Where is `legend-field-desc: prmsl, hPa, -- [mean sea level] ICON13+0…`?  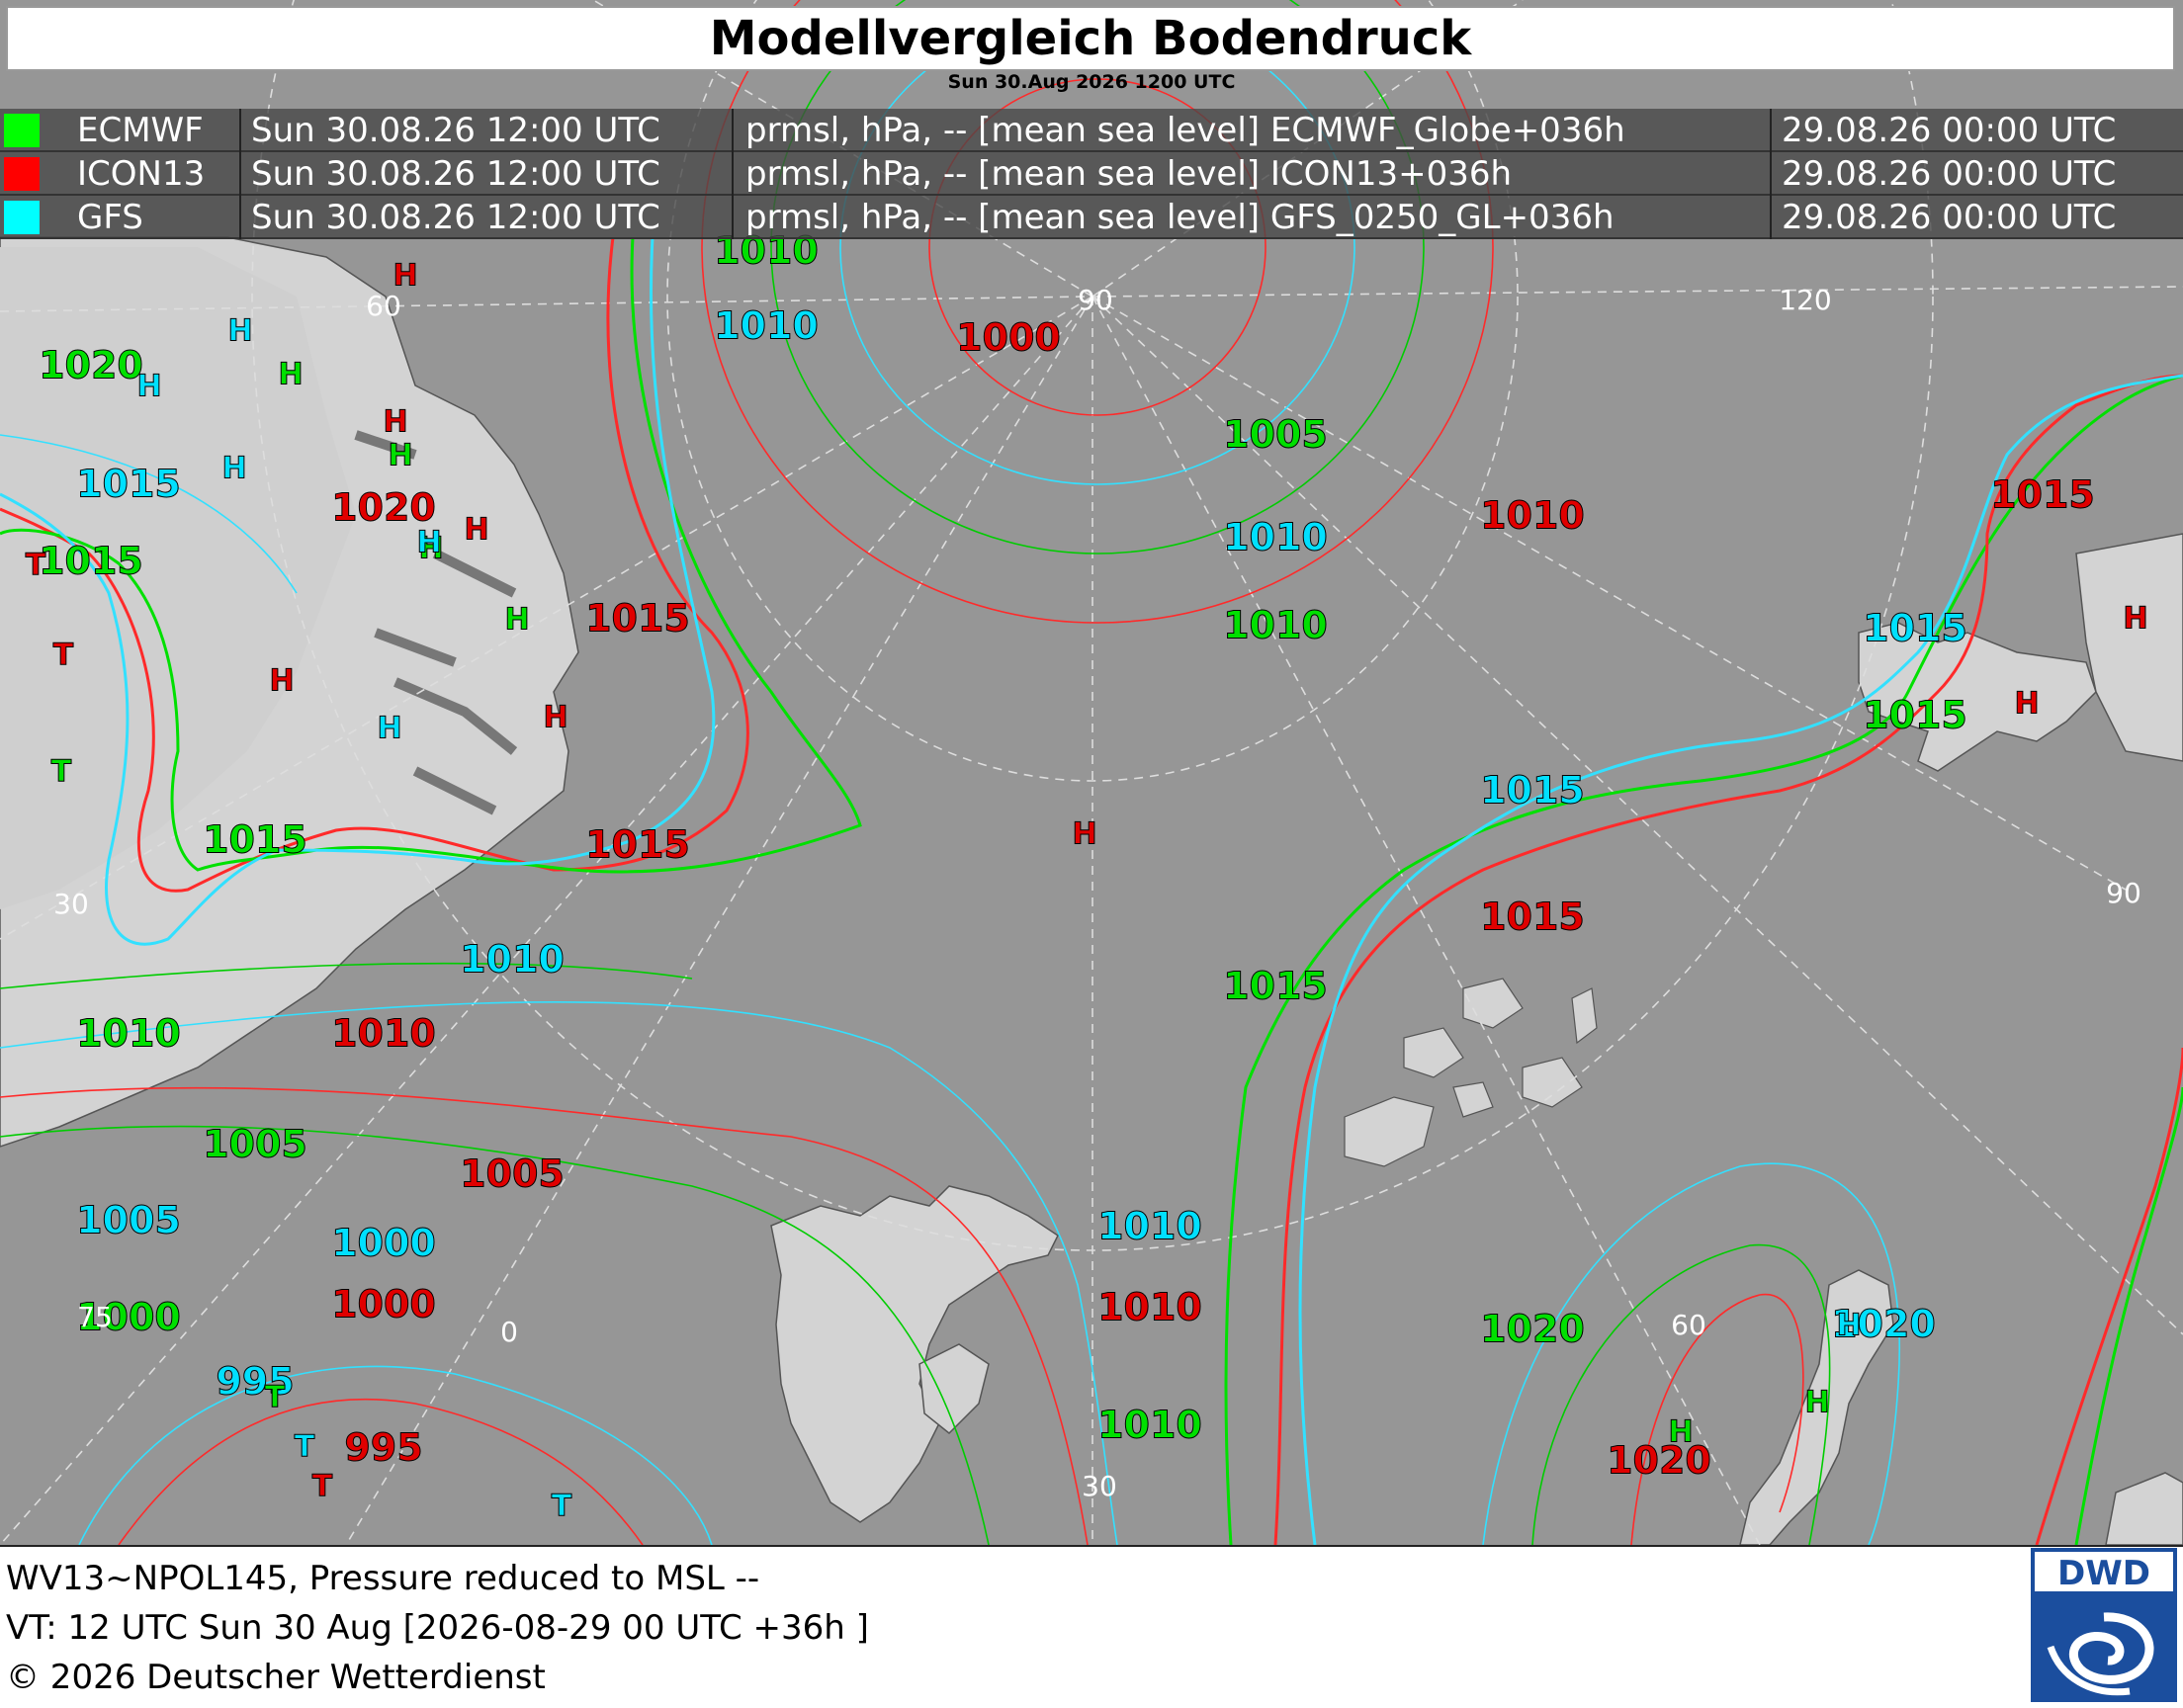
legend-field-desc: prmsl, hPa, -- [mean sea level] ICON13+0… is located at coordinates (1129, 174).